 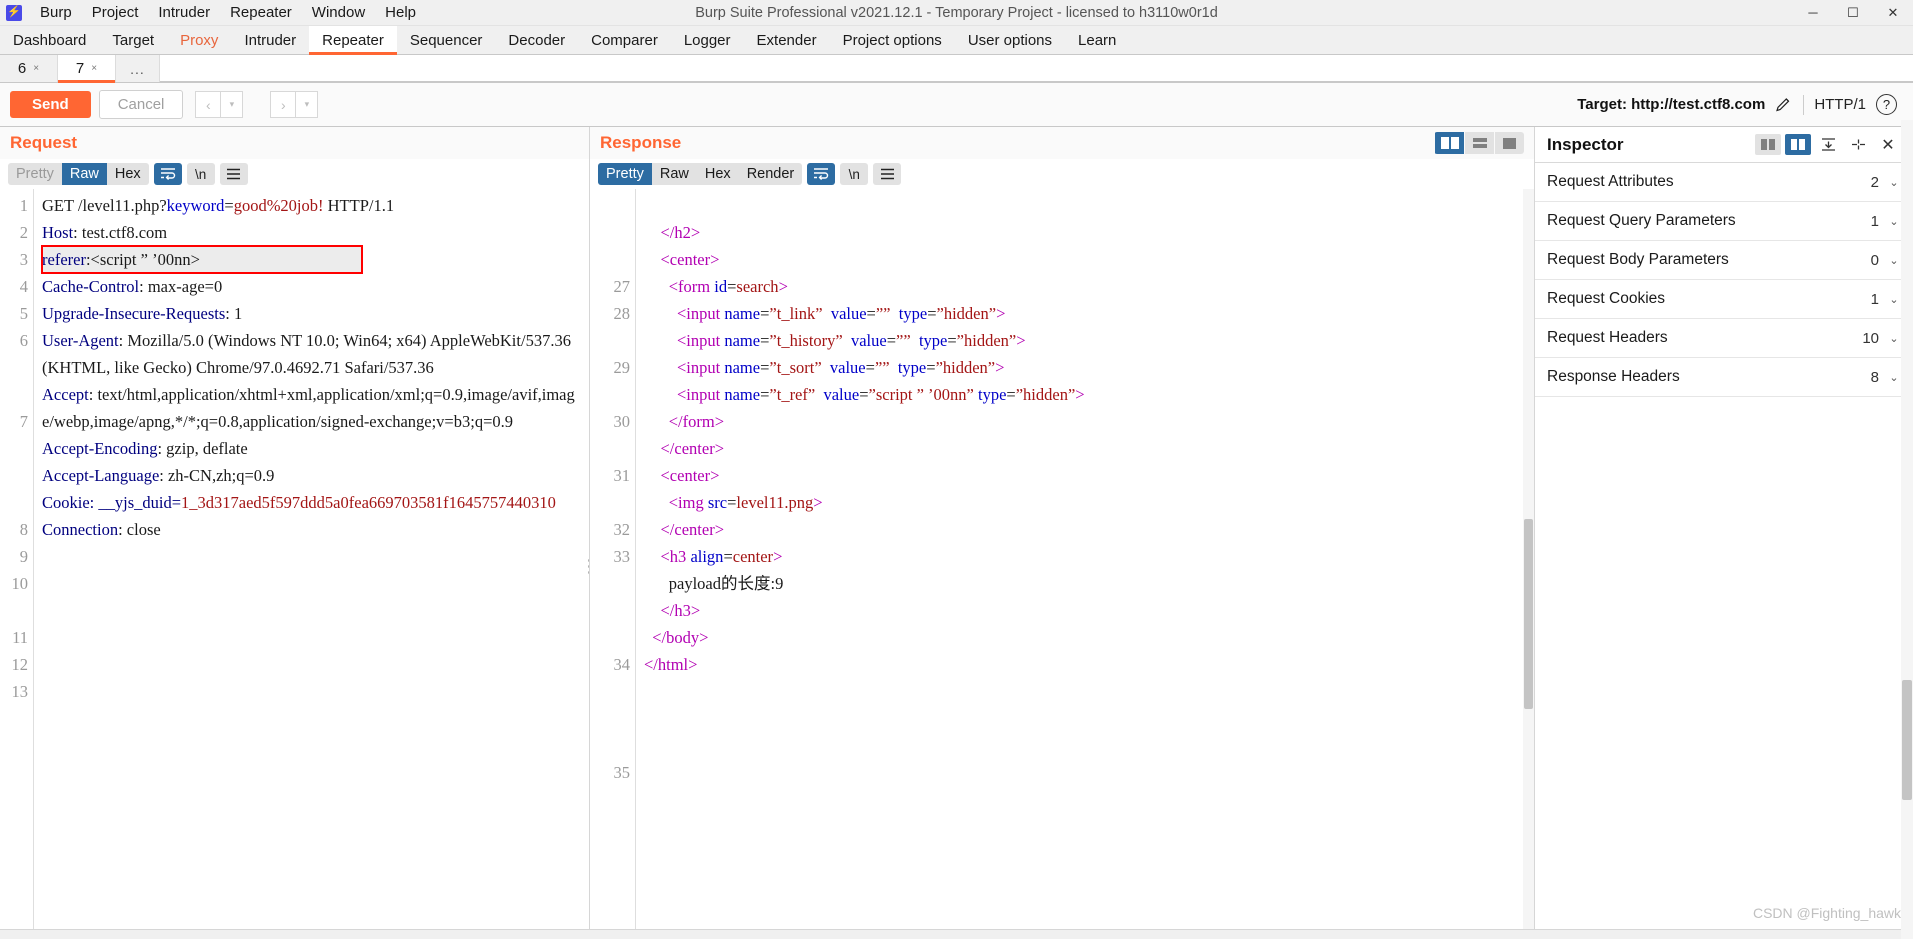 What do you see at coordinates (1858, 144) in the screenshot?
I see `expand-all-icon` at bounding box center [1858, 144].